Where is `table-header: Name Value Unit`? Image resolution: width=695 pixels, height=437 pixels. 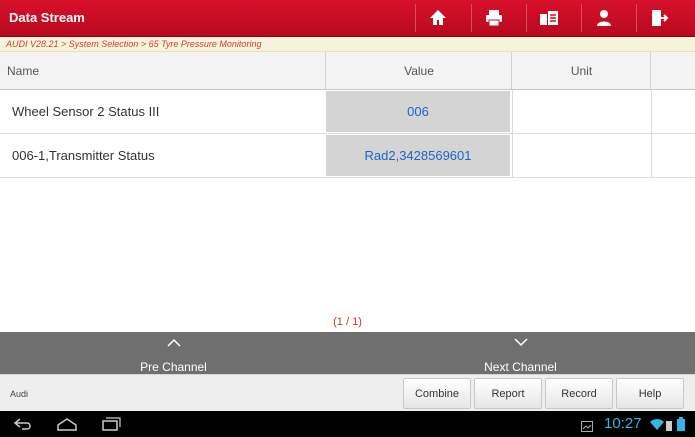 table-header: Name Value Unit is located at coordinates (347, 71).